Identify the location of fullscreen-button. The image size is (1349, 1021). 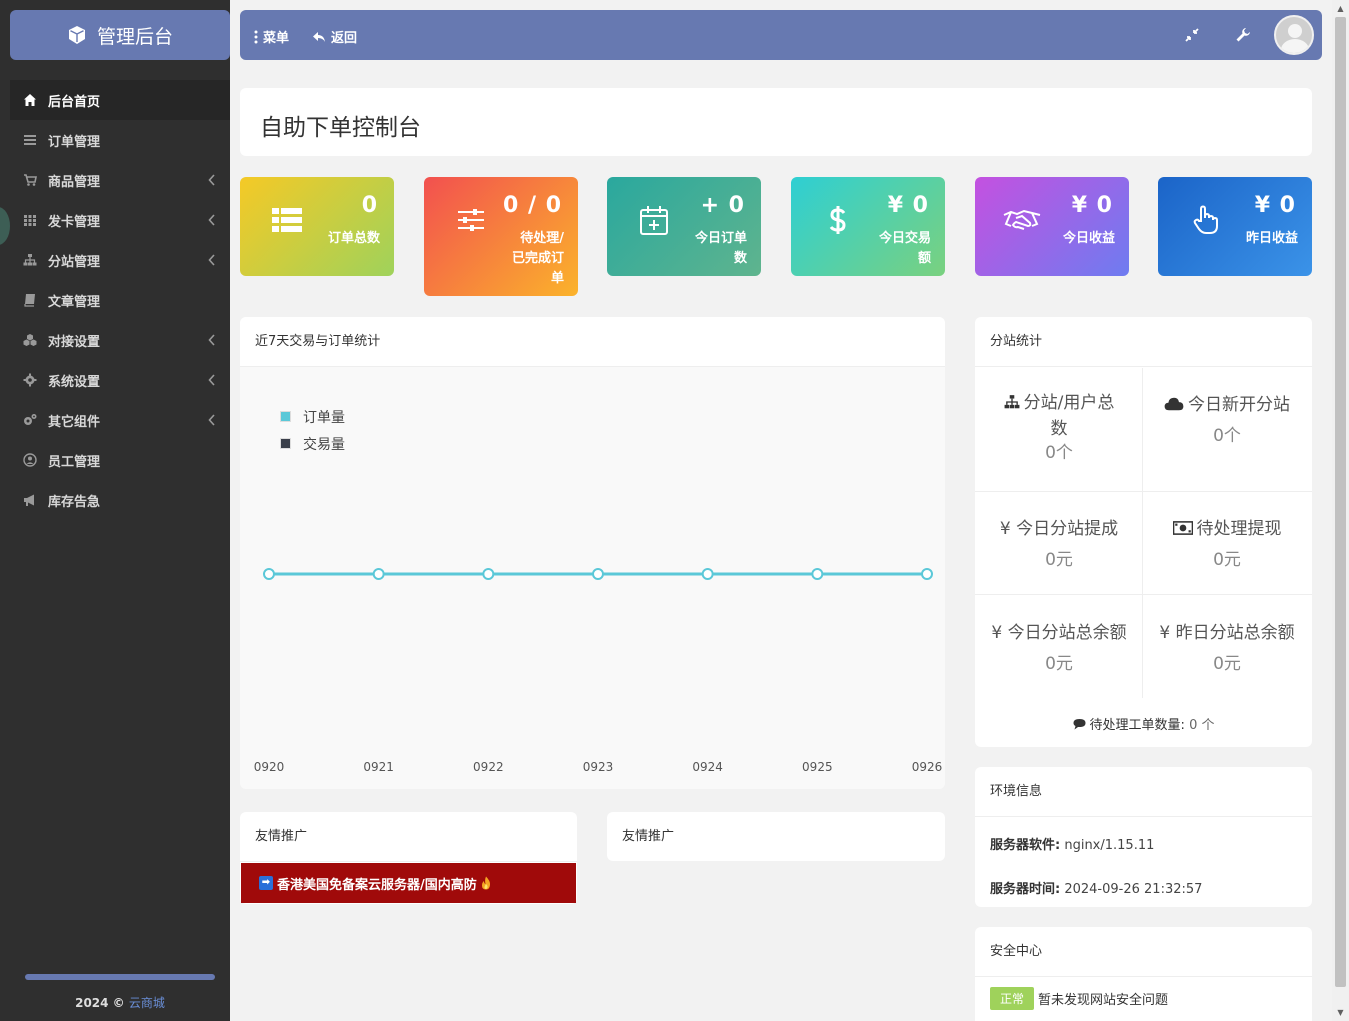
(1192, 35).